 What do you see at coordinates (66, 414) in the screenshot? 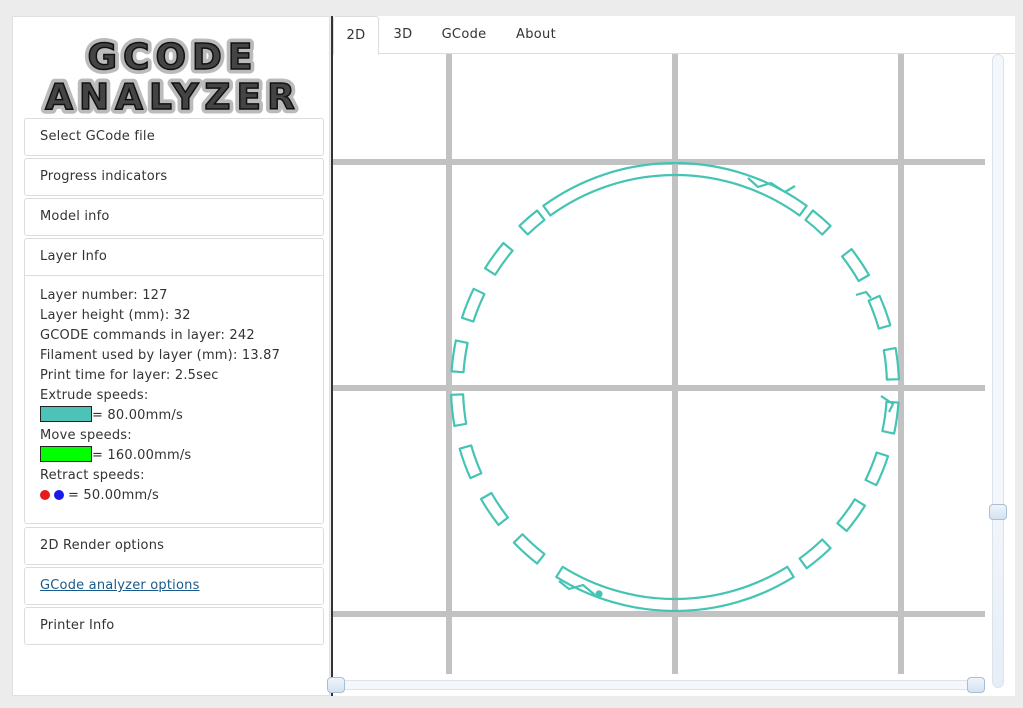
I see `extrude-color-swatch` at bounding box center [66, 414].